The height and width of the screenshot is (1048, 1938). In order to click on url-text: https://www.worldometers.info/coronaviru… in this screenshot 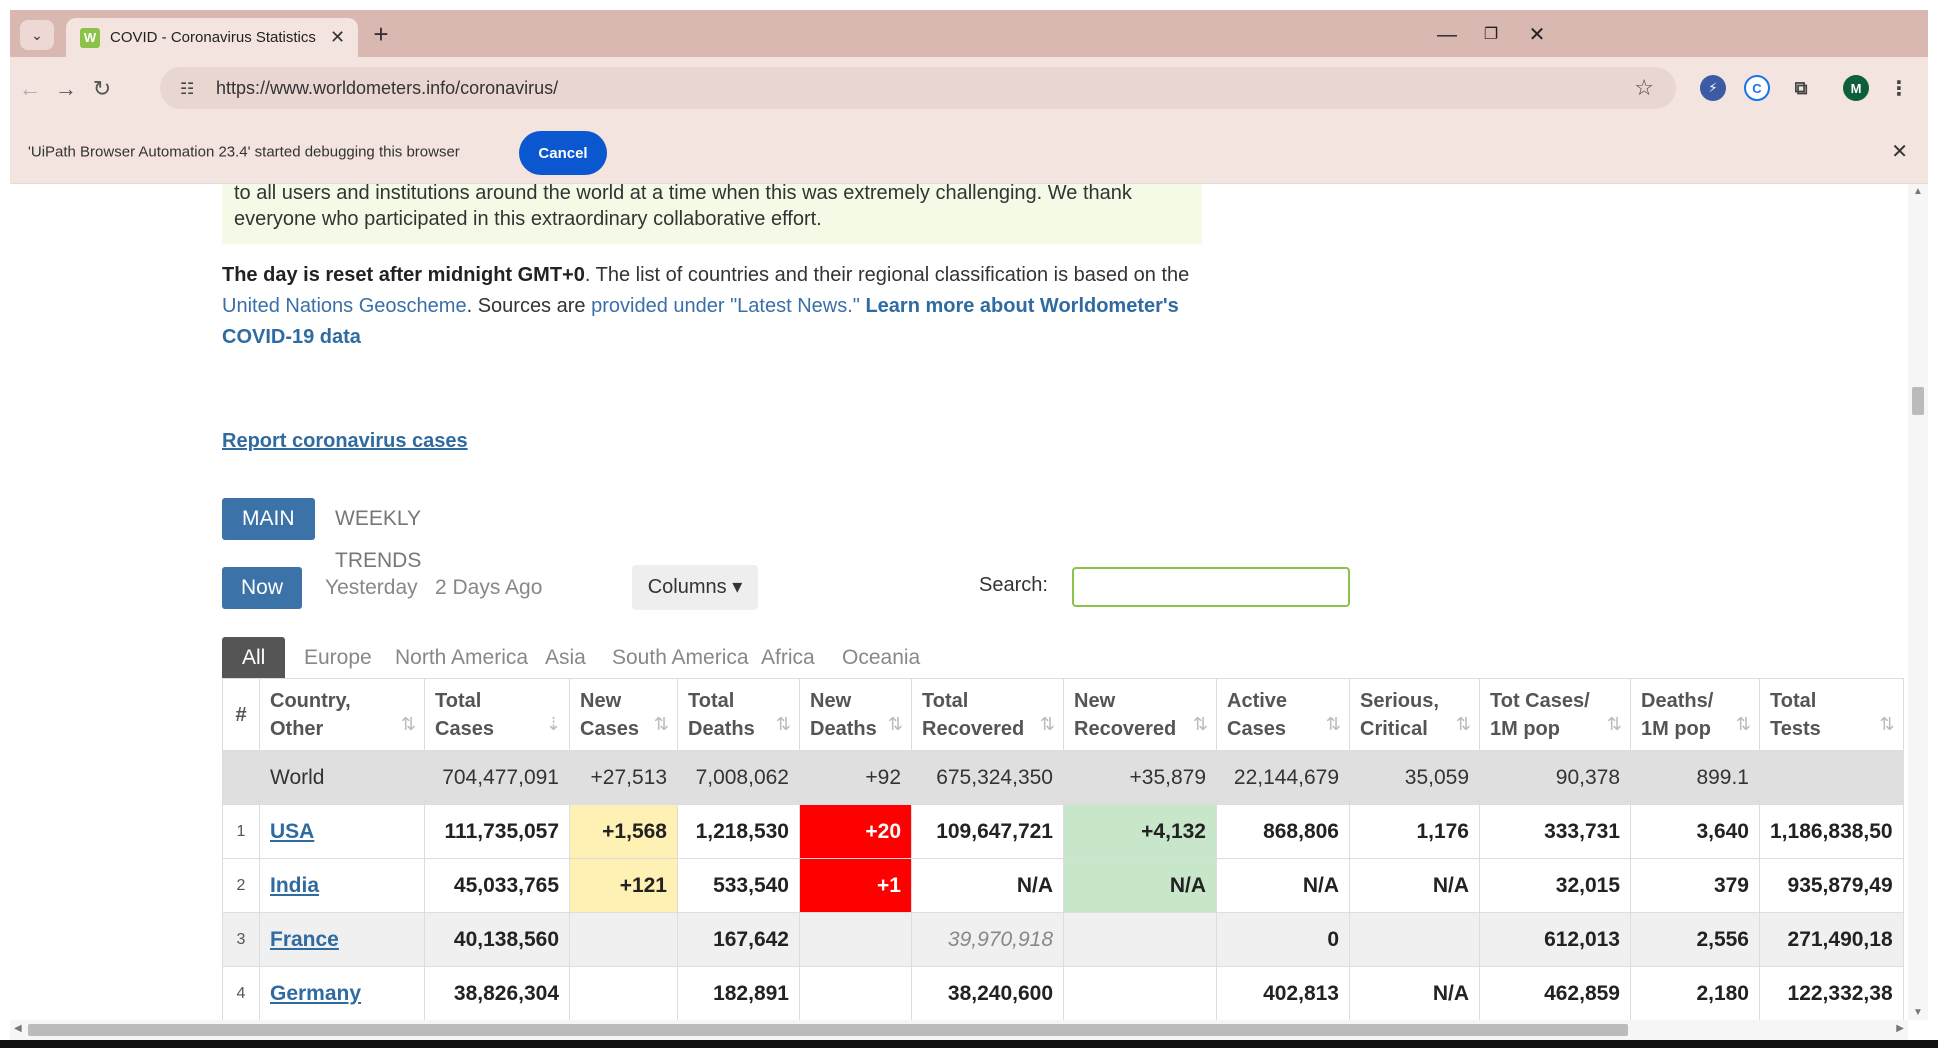, I will do `click(387, 88)`.